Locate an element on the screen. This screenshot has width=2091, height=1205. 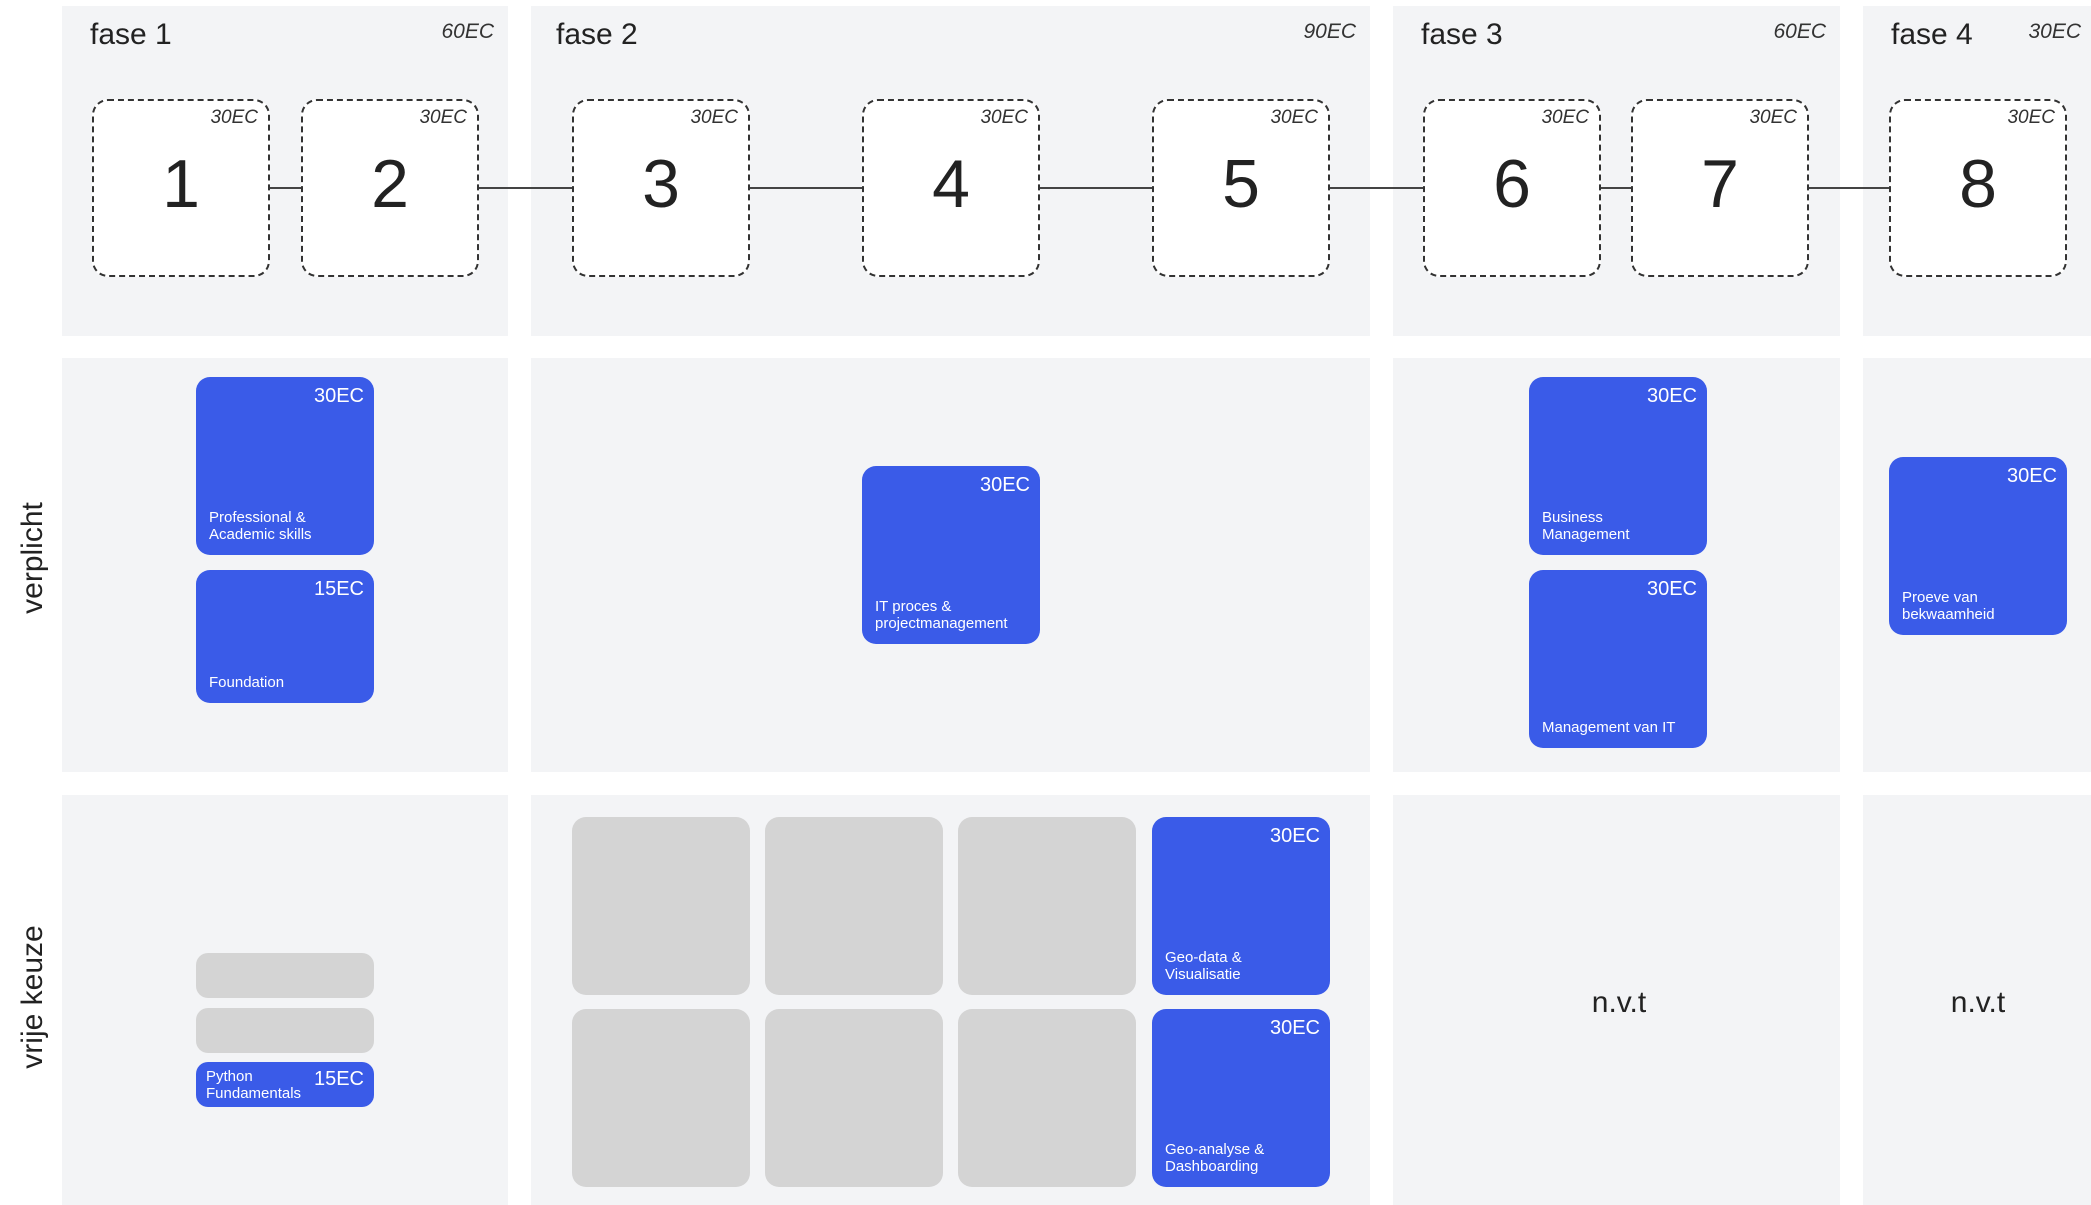
phase-ec: 30EC is located at coordinates (2054, 31).